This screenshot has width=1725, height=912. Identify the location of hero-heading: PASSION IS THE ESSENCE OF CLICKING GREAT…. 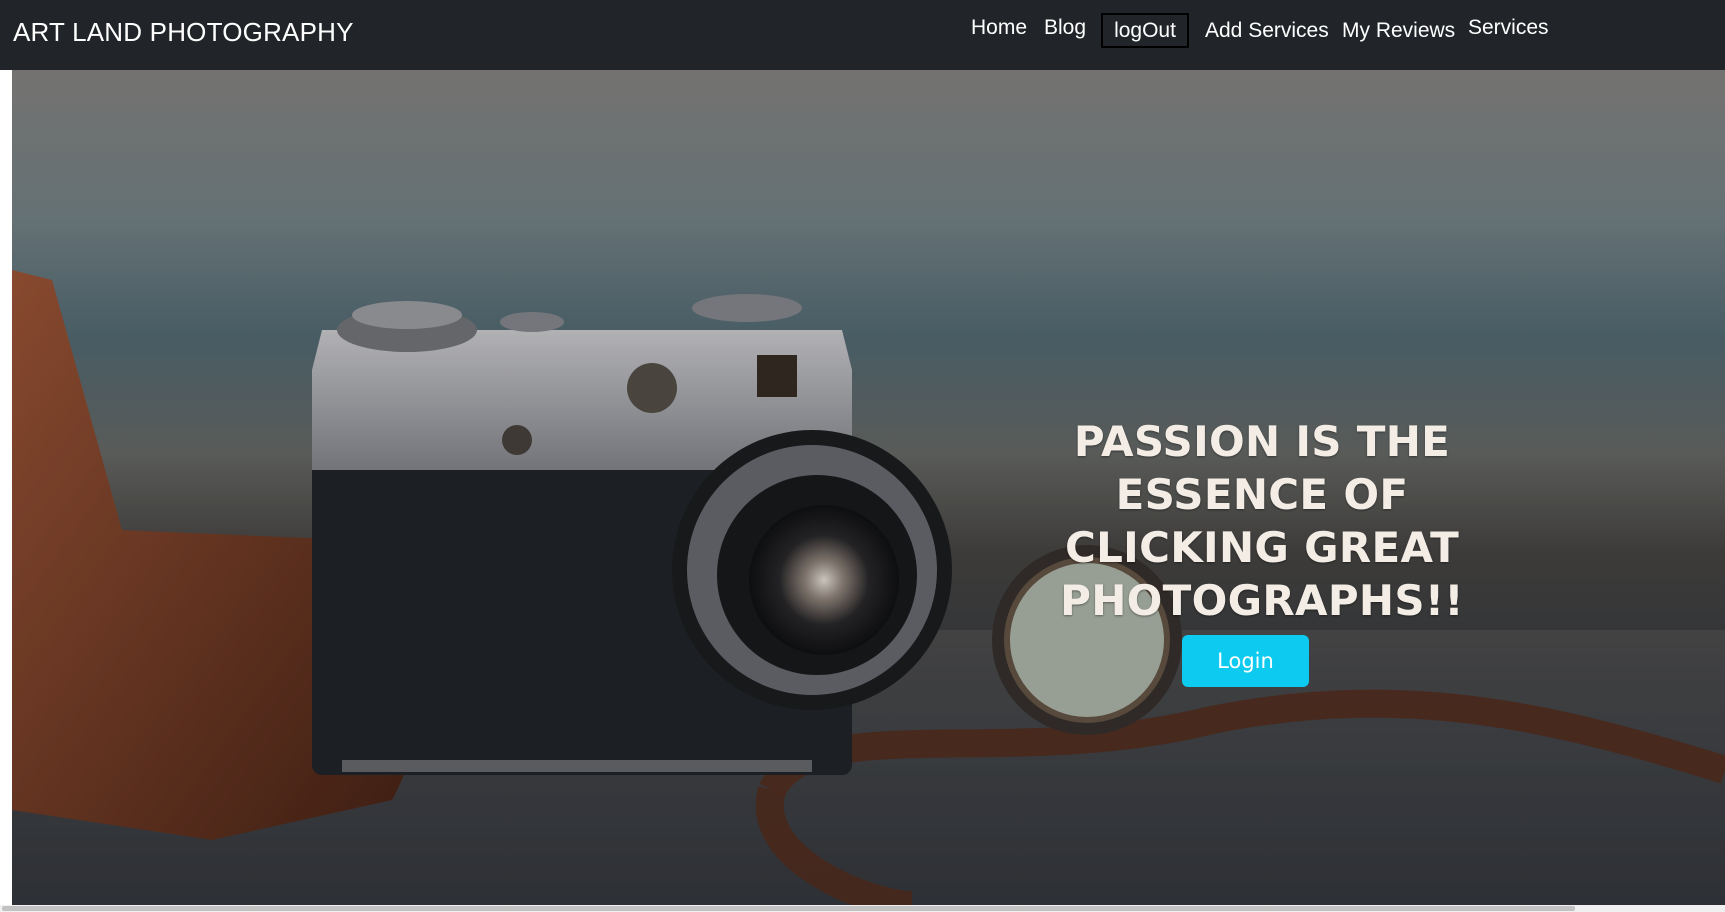
(1262, 521).